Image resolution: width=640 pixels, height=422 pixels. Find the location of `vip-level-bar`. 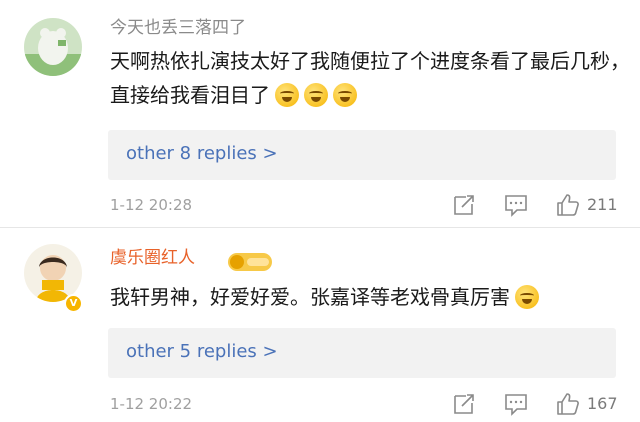

vip-level-bar is located at coordinates (258, 262).